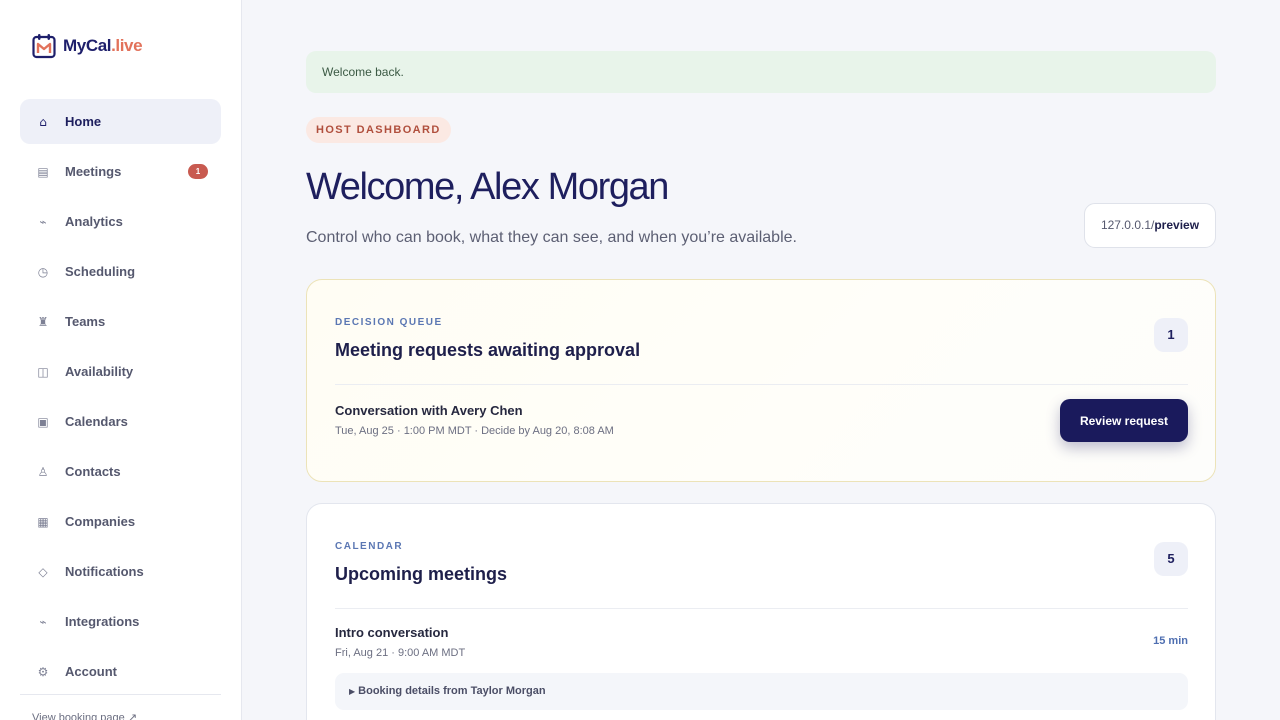 This screenshot has width=1280, height=720. What do you see at coordinates (94, 221) in the screenshot?
I see `sidebar-item-label: Analytics` at bounding box center [94, 221].